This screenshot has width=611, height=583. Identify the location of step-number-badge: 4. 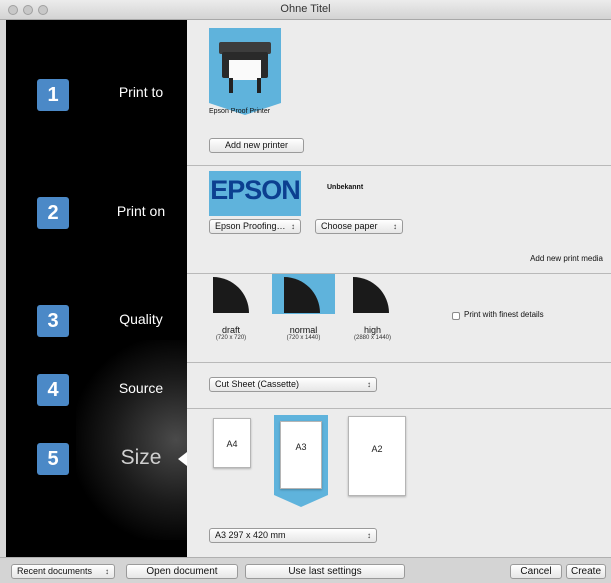
(53, 390).